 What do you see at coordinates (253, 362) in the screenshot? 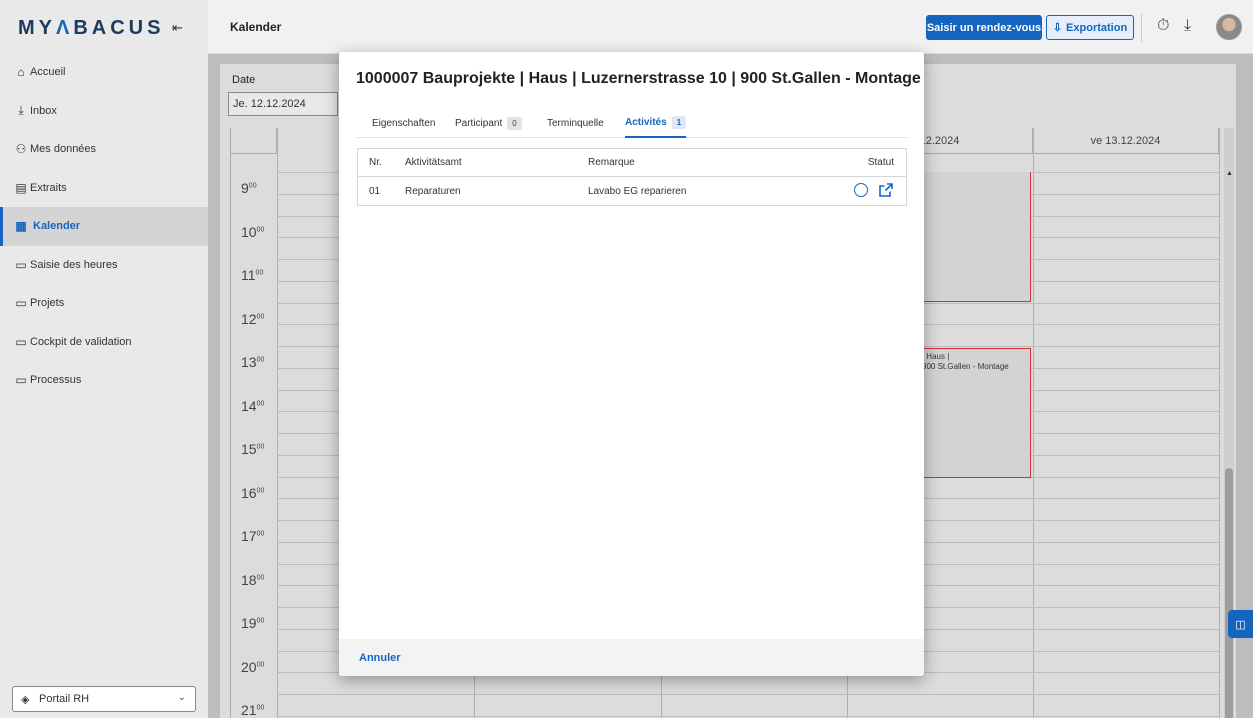
I see `hour-label: 1300` at bounding box center [253, 362].